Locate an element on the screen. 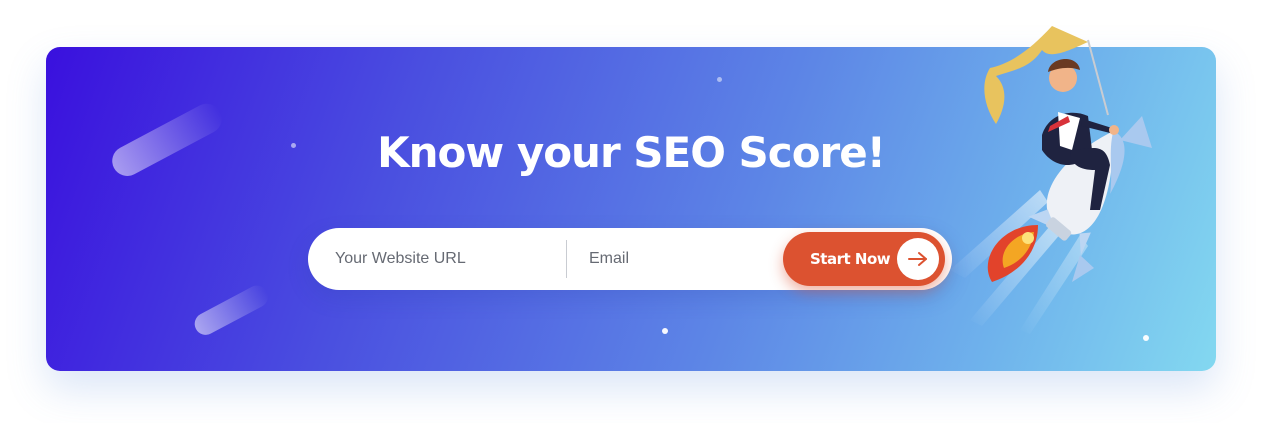 The height and width of the screenshot is (423, 1262). start-now-button: Start Now is located at coordinates (864, 259).